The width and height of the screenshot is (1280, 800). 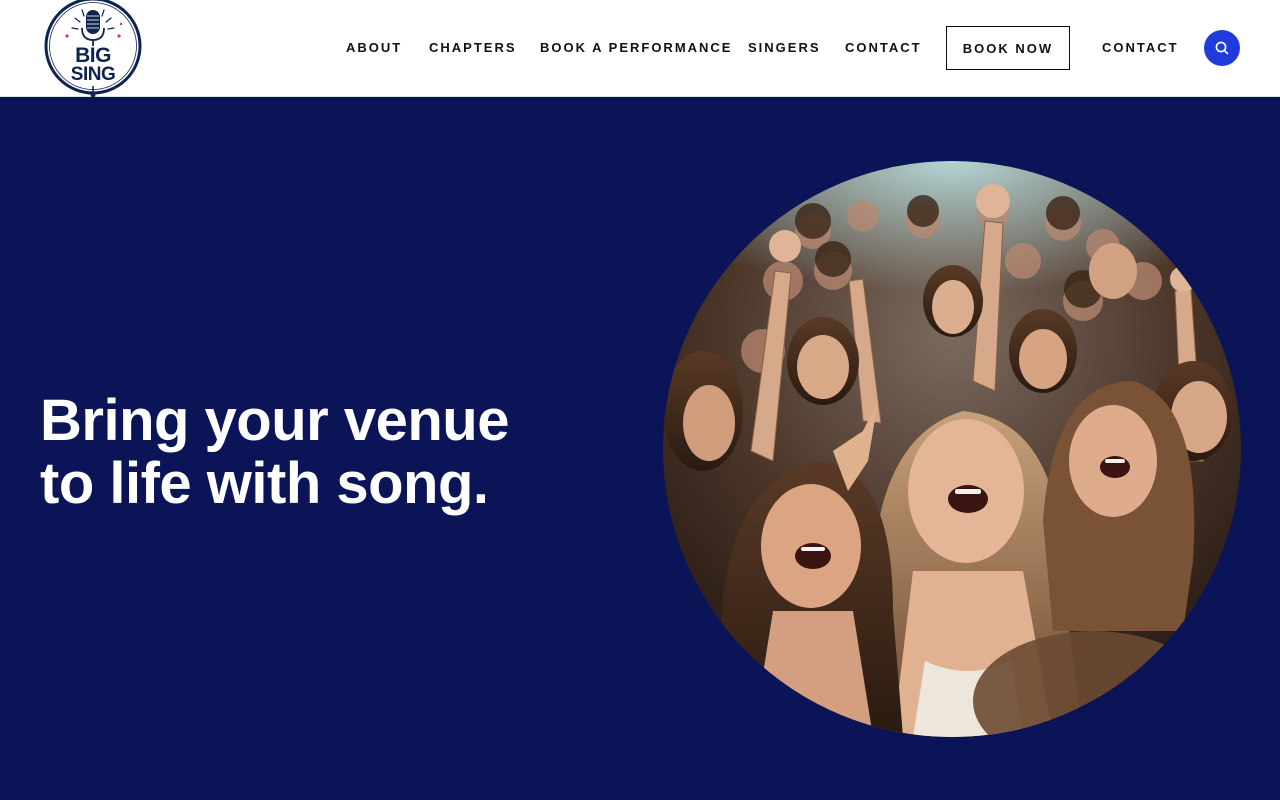 I want to click on hero-headline-line-1: Bring your venue, so click(x=274, y=420).